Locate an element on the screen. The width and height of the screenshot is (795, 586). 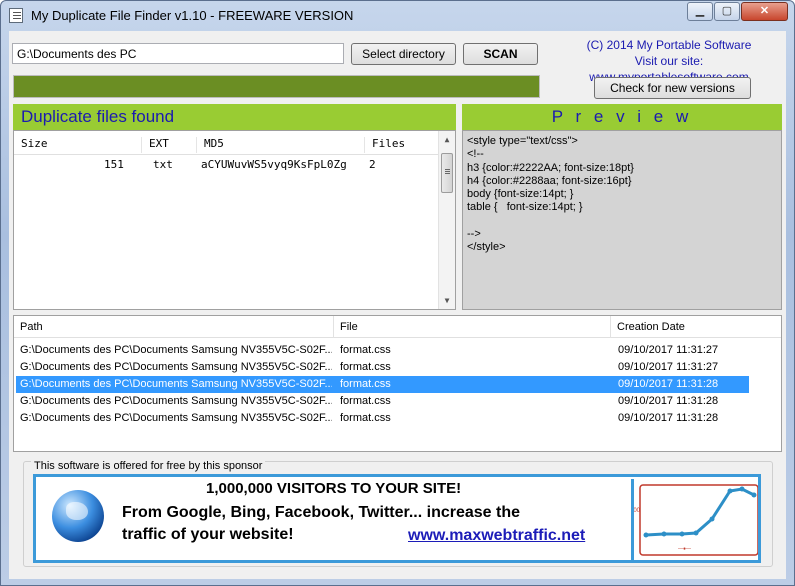
globe-icon is located at coordinates (78, 516).